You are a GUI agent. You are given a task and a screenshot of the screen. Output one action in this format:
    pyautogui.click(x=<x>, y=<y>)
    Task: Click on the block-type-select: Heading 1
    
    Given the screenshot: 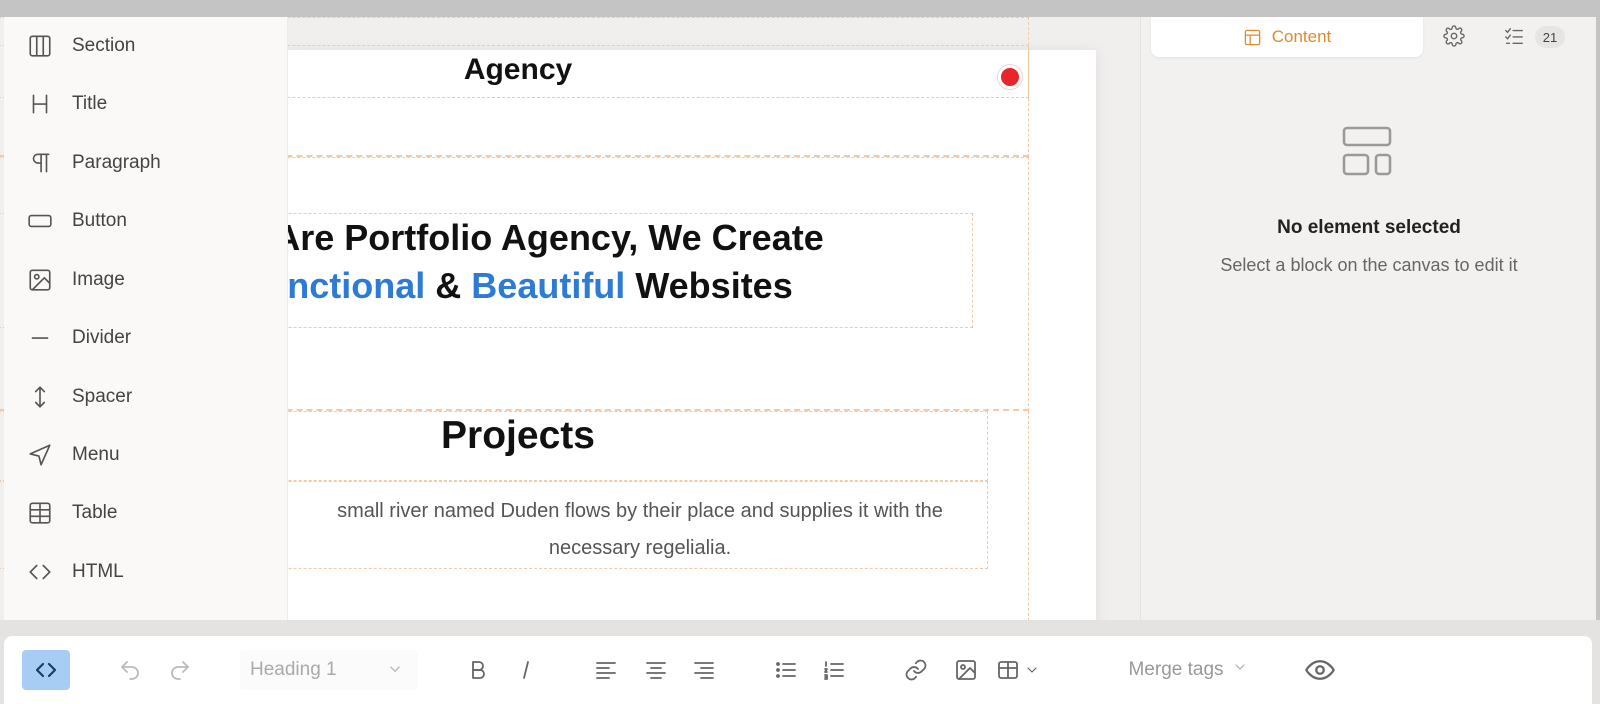 What is the action you would take?
    pyautogui.click(x=329, y=670)
    